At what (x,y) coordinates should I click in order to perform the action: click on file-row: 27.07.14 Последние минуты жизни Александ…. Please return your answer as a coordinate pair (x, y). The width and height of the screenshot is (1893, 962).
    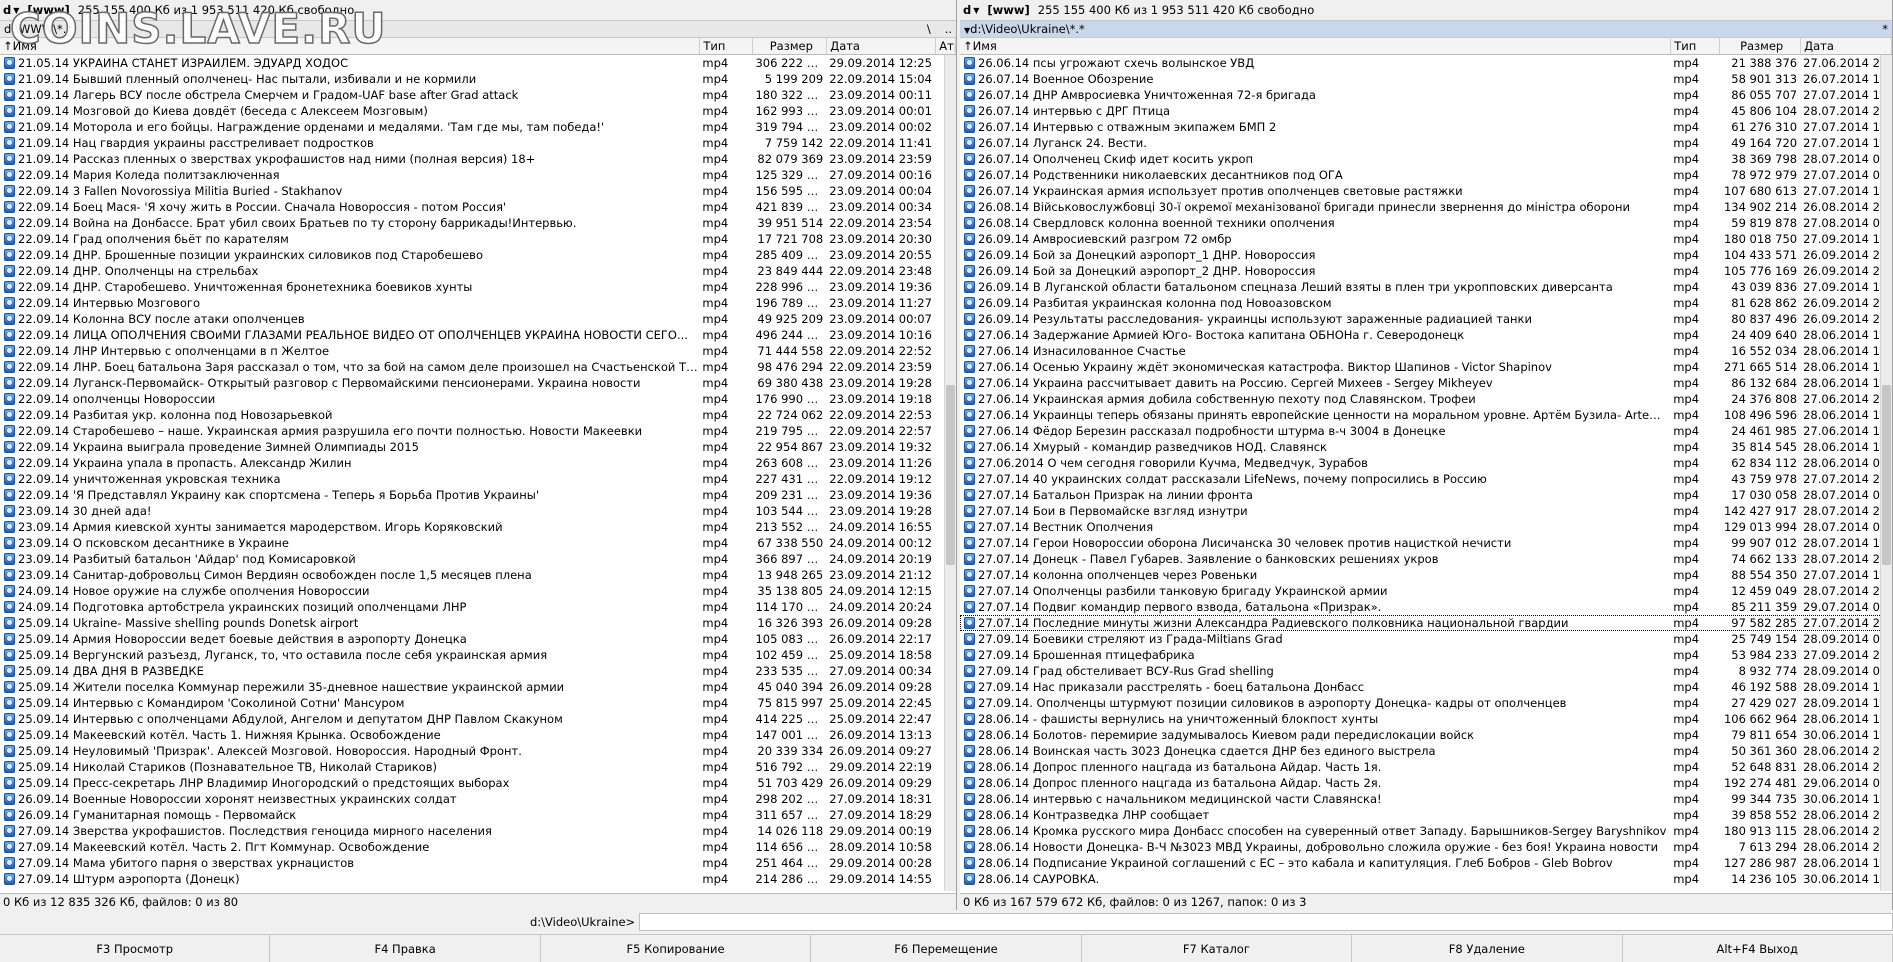
    Looking at the image, I should click on (1426, 623).